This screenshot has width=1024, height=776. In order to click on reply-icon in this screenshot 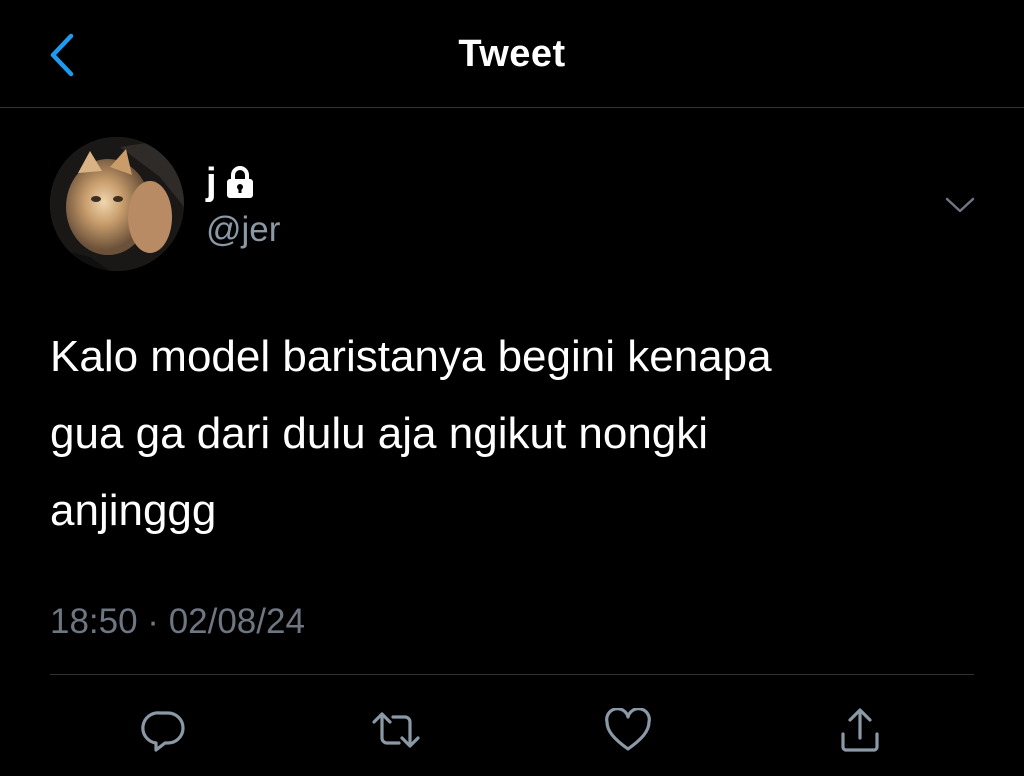, I will do `click(163, 731)`.